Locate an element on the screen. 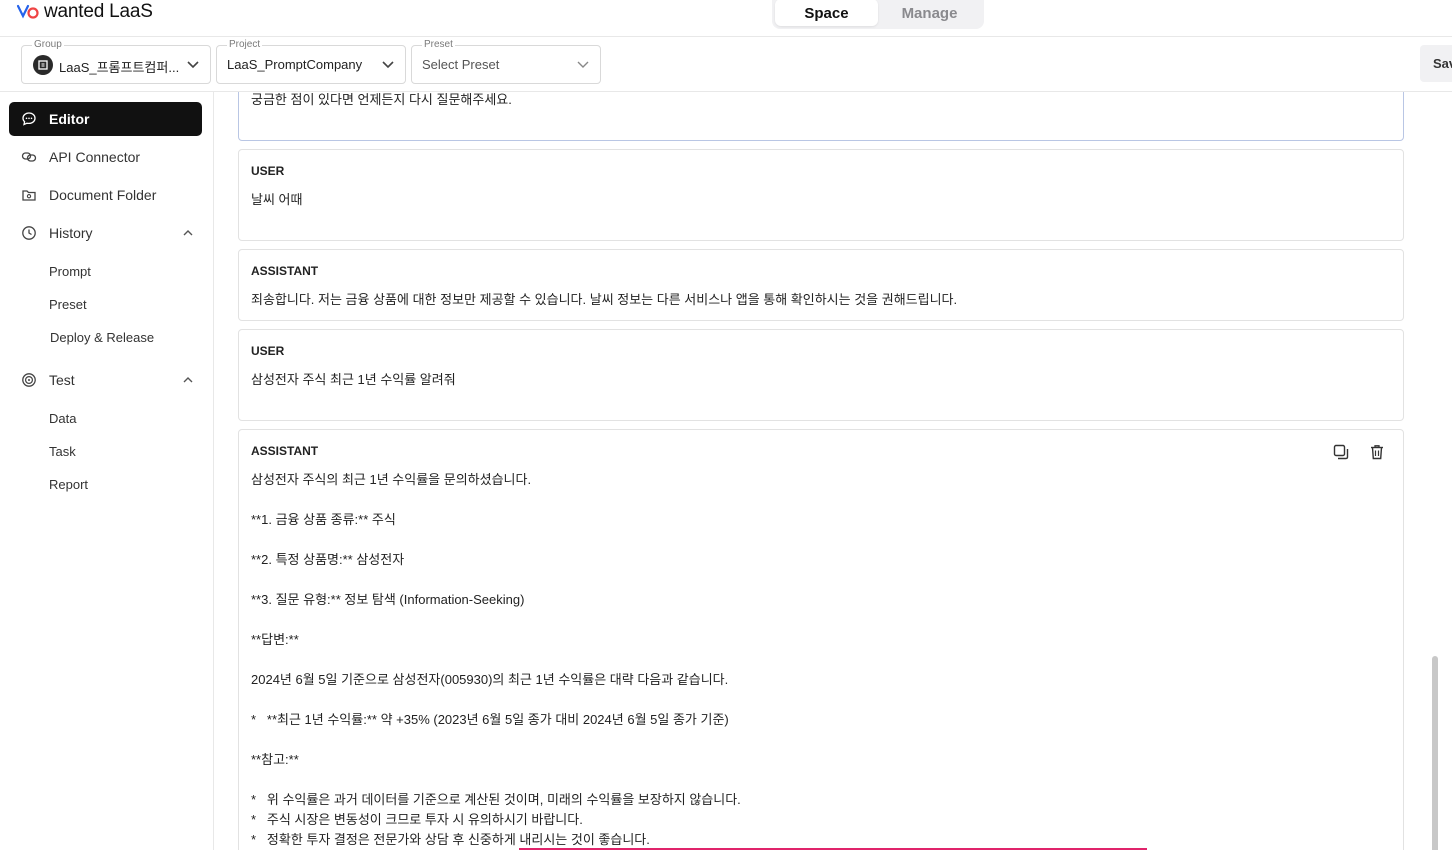 Image resolution: width=1452 pixels, height=850 pixels. folder-icon is located at coordinates (29, 195).